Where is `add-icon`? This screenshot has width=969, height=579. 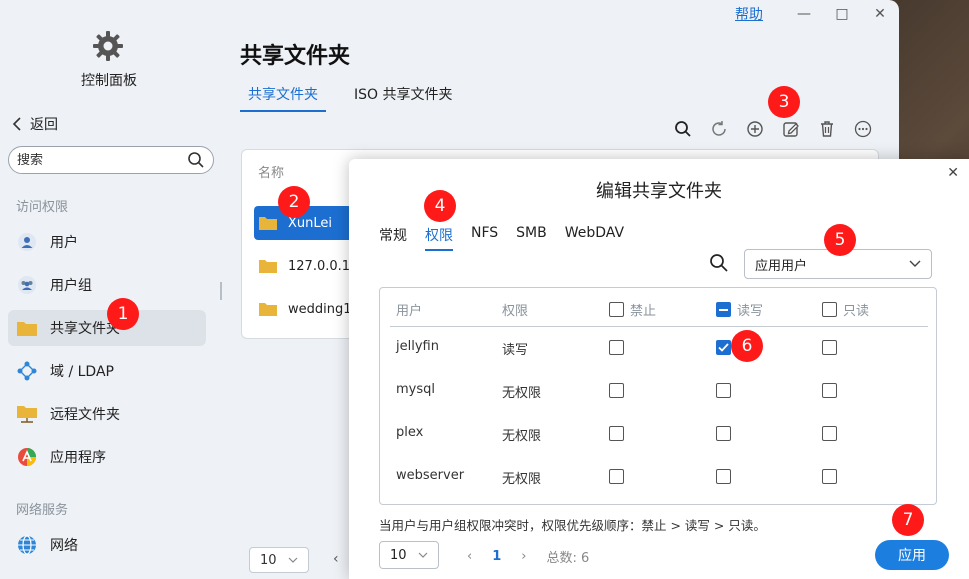 add-icon is located at coordinates (755, 129).